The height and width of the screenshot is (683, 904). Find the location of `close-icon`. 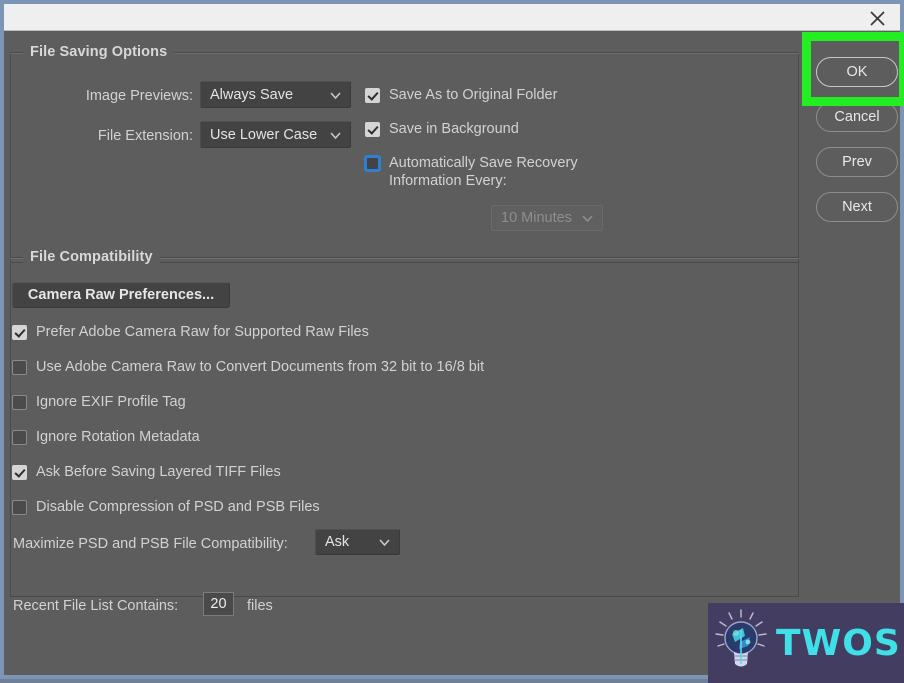

close-icon is located at coordinates (877, 18).